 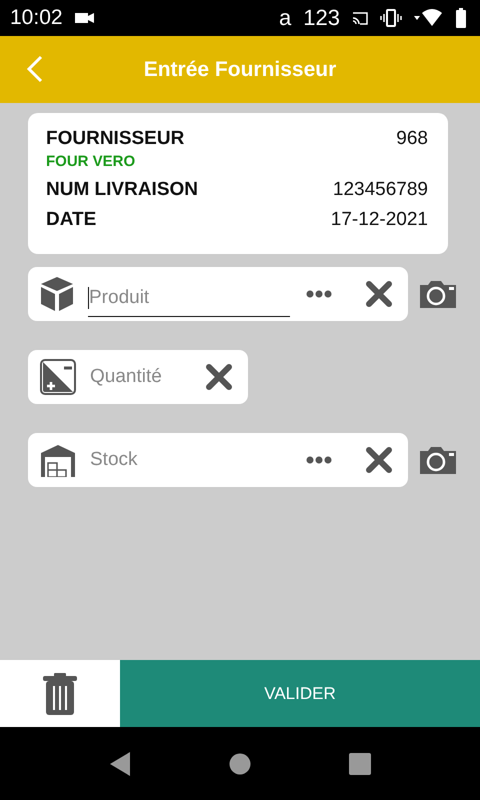 What do you see at coordinates (412, 139) in the screenshot?
I see `info-value: 968` at bounding box center [412, 139].